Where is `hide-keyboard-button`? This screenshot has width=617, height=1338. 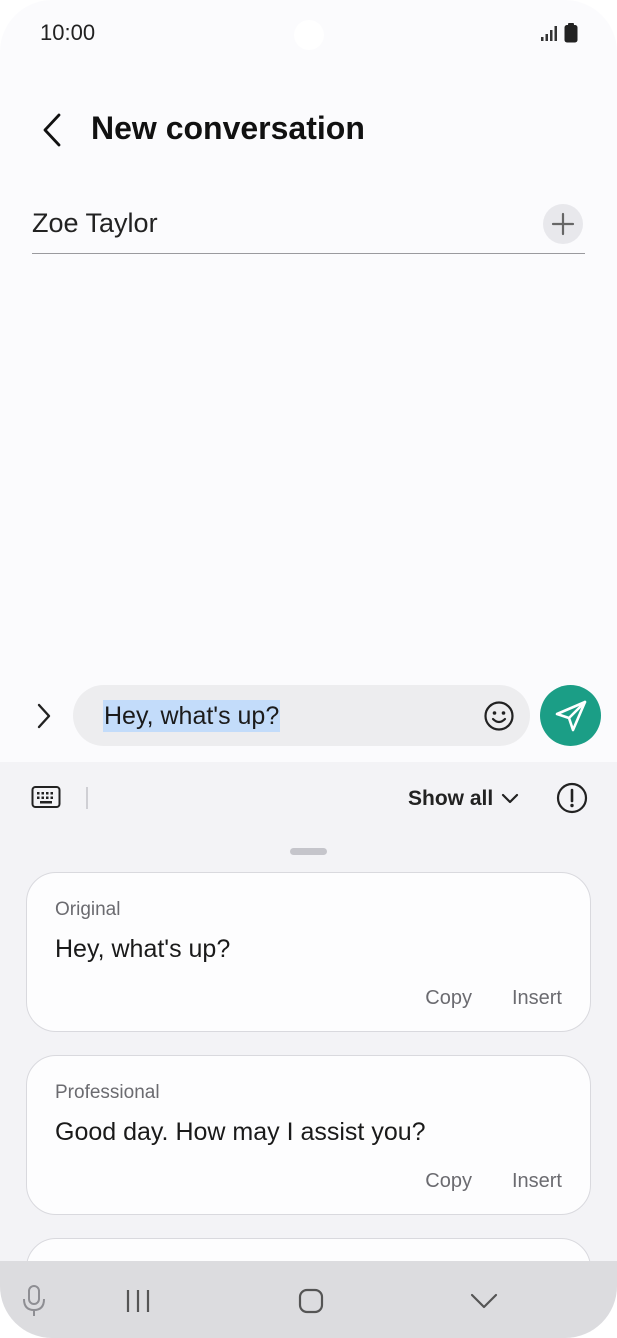 hide-keyboard-button is located at coordinates (484, 1301).